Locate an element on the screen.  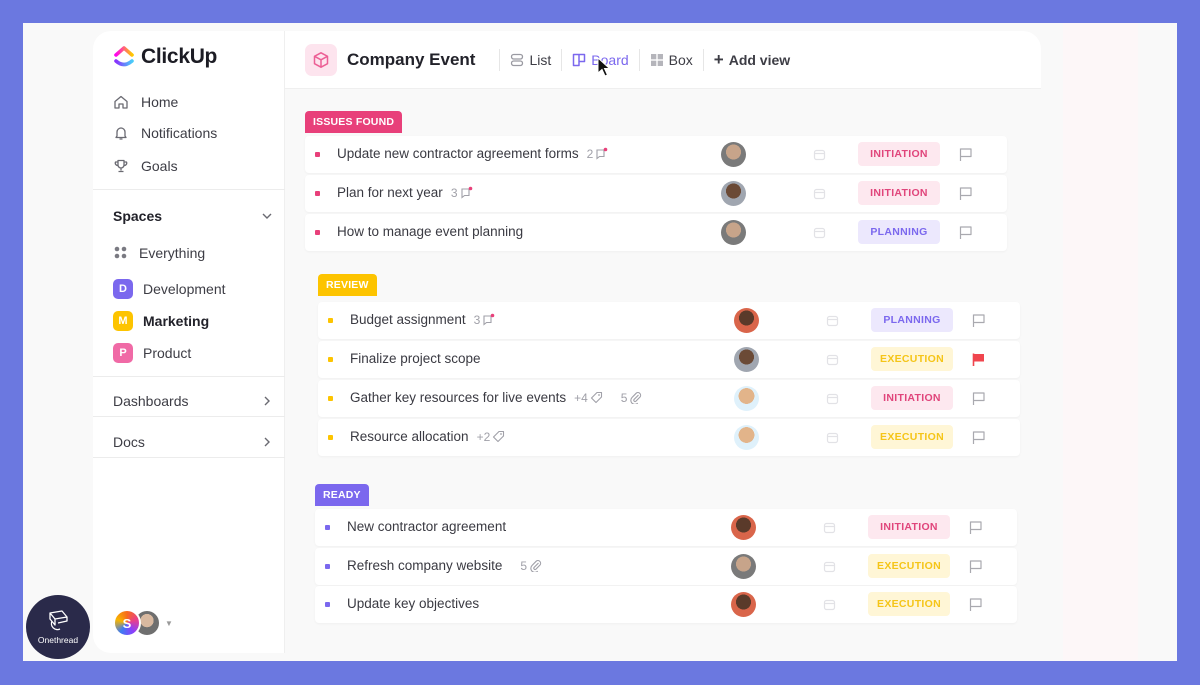
sidebar-item-dashboards: Dashboards is located at coordinates (193, 401).